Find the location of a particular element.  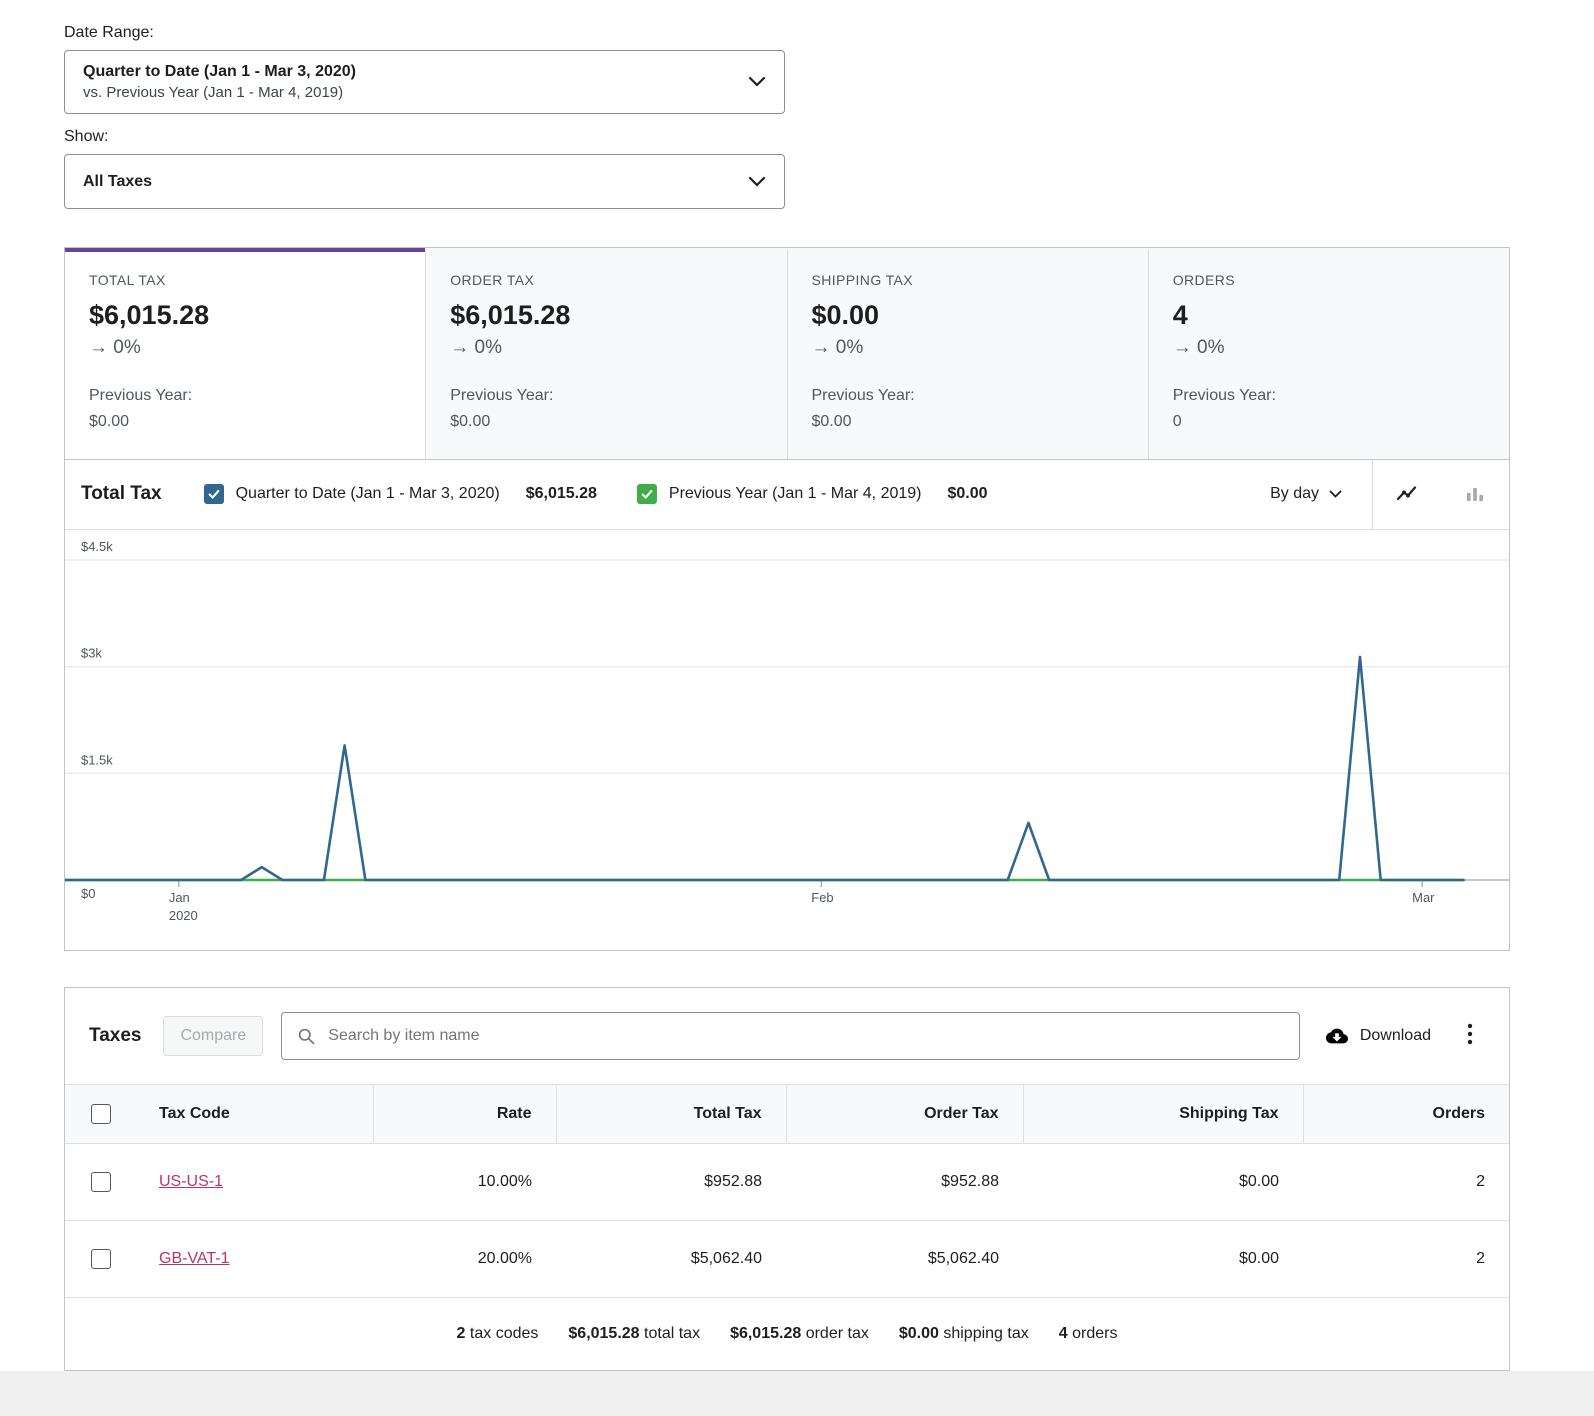

order-tax-cell: $952.88 is located at coordinates (904, 1182).